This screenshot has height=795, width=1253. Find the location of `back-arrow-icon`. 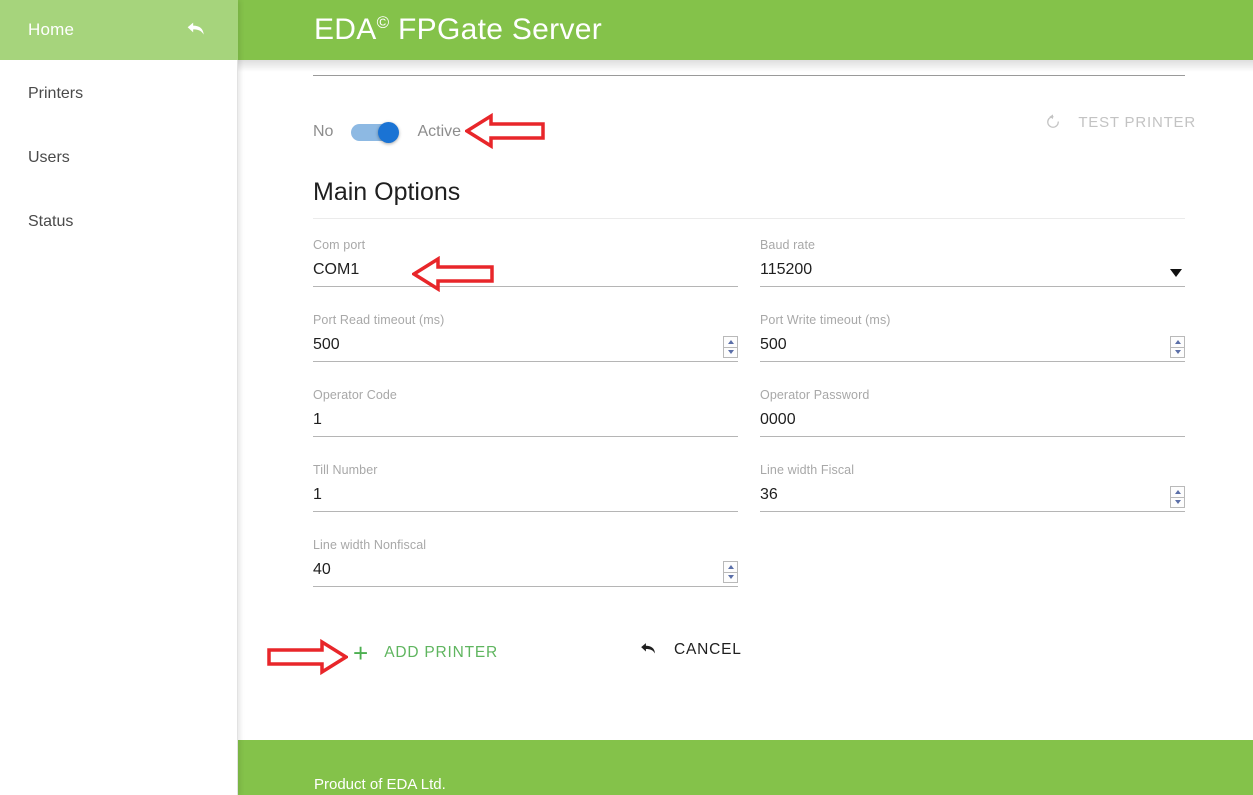

back-arrow-icon is located at coordinates (195, 30).